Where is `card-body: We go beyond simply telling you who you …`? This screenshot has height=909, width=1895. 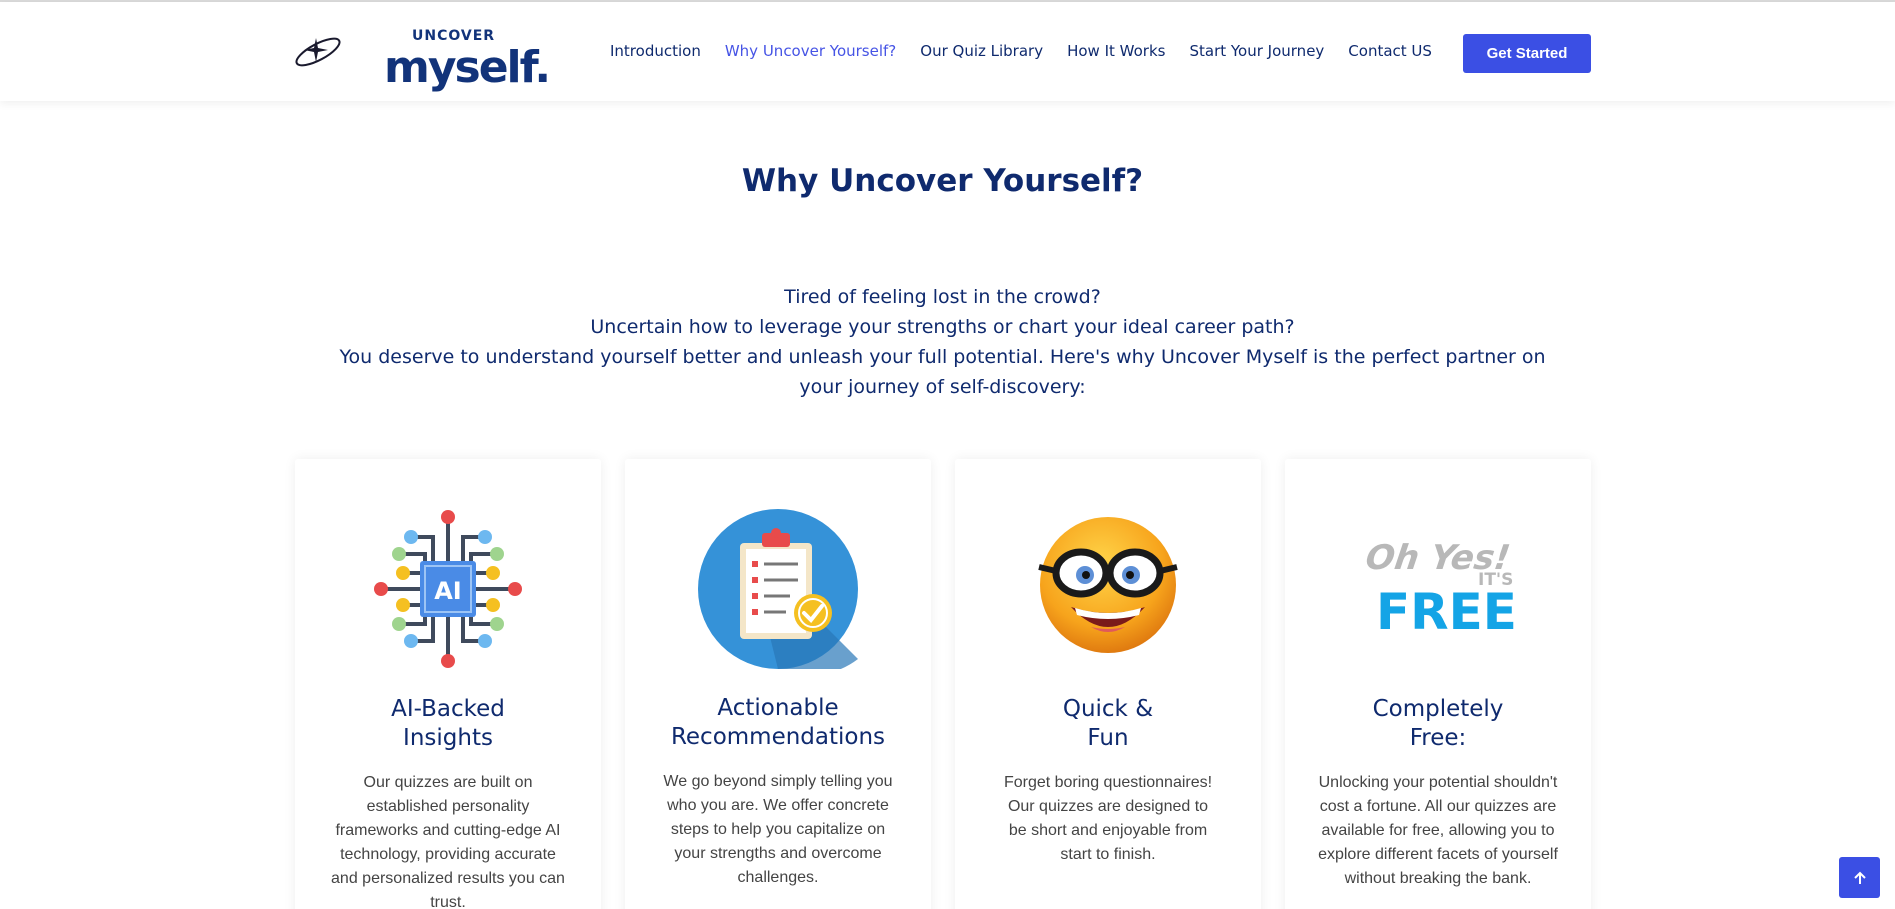
card-body: We go beyond simply telling you who you … is located at coordinates (778, 829).